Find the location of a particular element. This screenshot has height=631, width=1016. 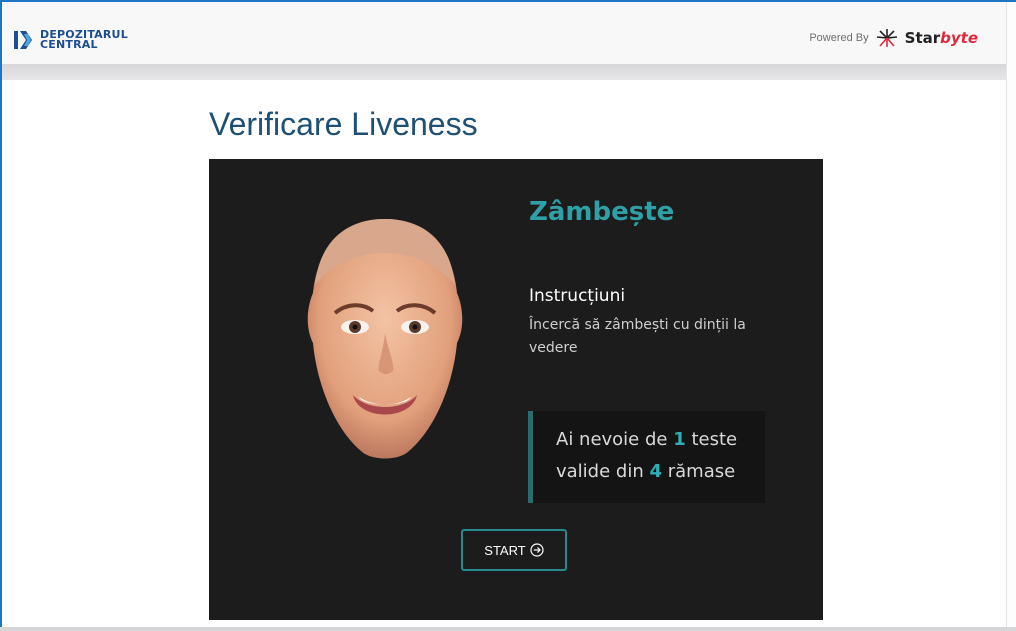

tests-line-1: Ai nevoie de 1 teste is located at coordinates (646, 439).